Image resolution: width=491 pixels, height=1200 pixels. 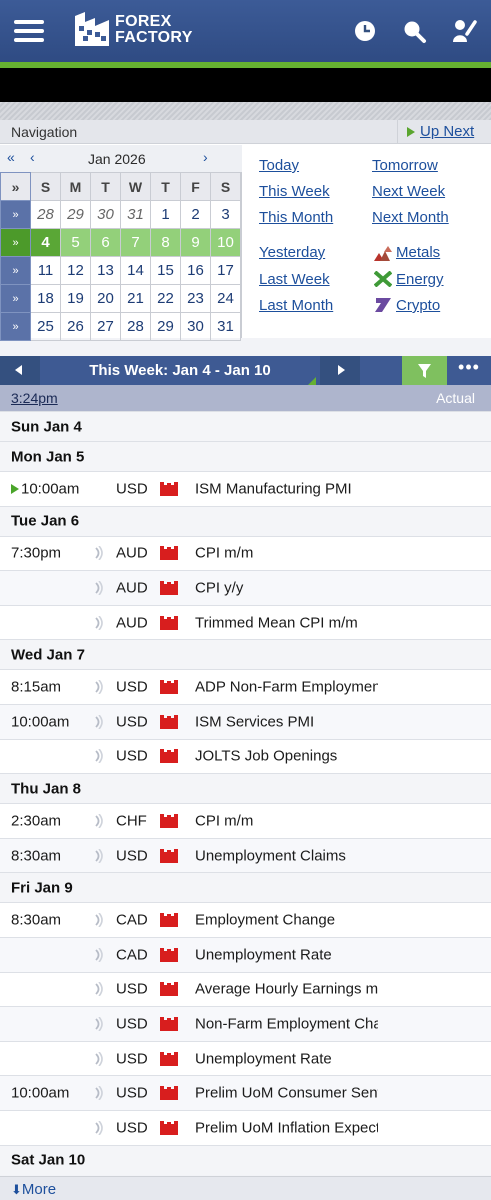 I want to click on filter-button, so click(x=424, y=370).